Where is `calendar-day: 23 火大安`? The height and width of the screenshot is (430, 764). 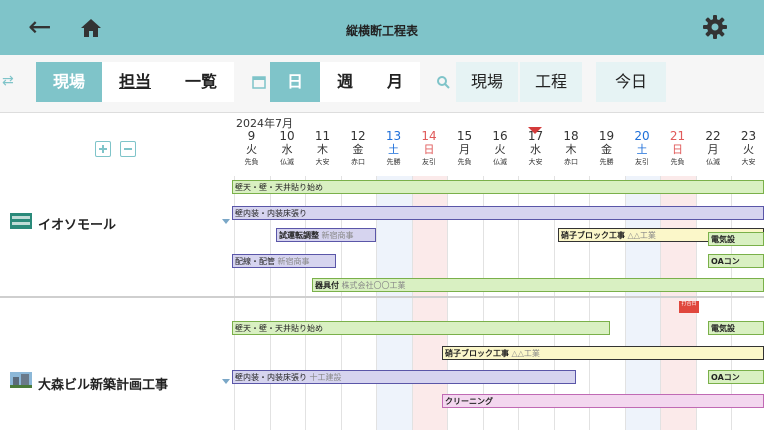
calendar-day: 23 火大安 is located at coordinates (748, 148).